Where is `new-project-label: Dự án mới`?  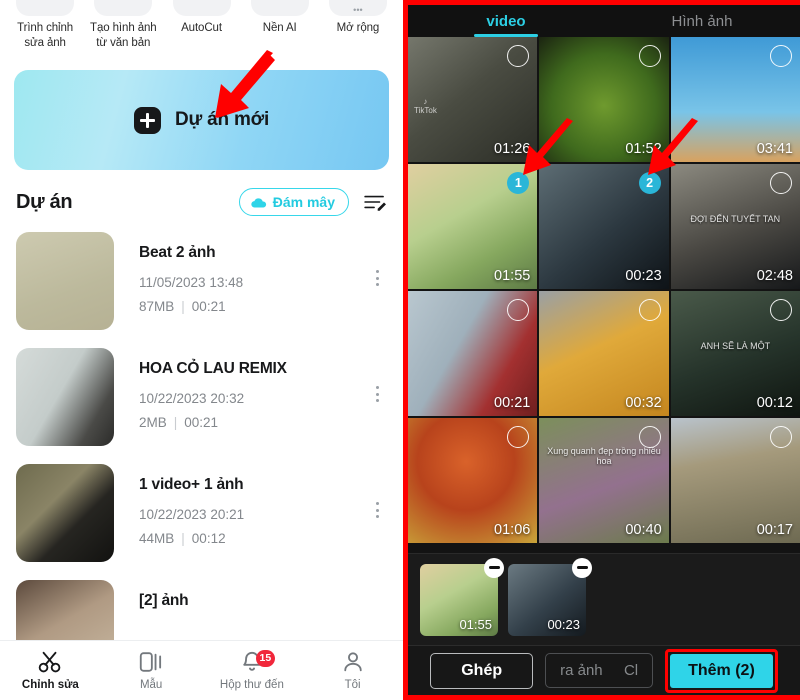
new-project-label: Dự án mới is located at coordinates (222, 119).